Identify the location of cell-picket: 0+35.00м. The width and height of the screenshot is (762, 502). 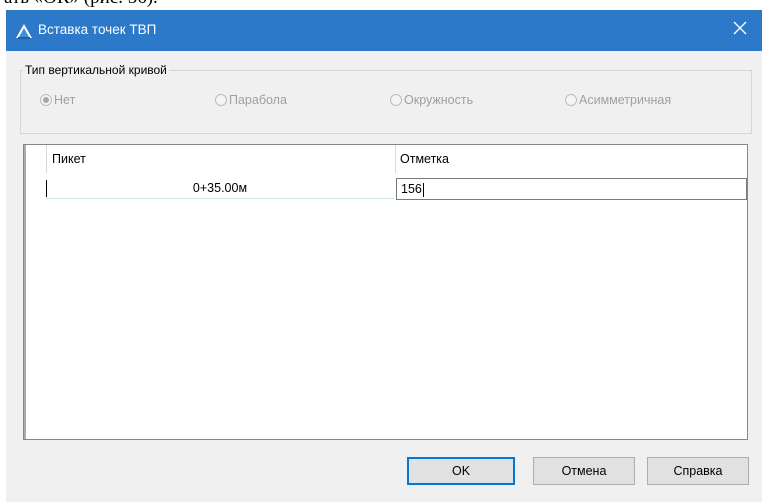
(220, 188).